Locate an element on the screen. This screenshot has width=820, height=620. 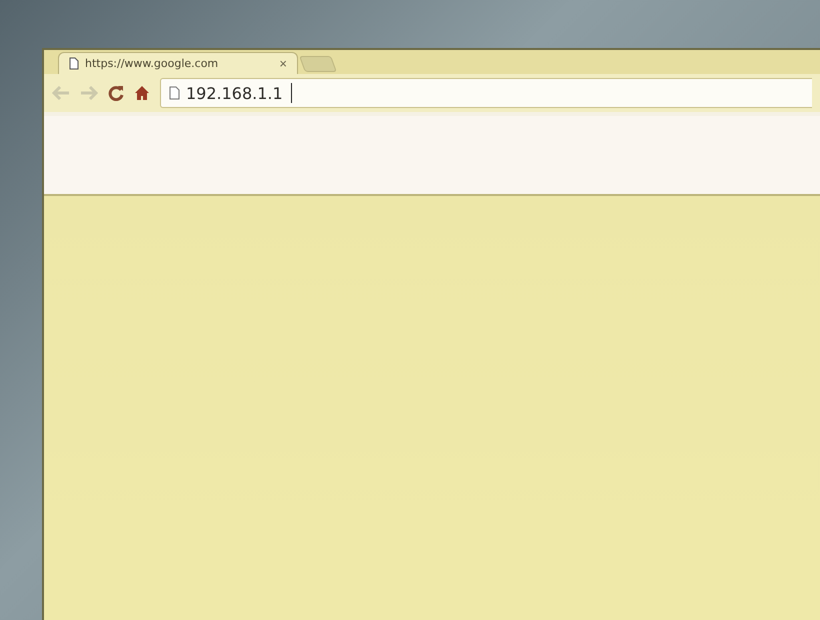
browser-tab: https://www.google.com × is located at coordinates (178, 63).